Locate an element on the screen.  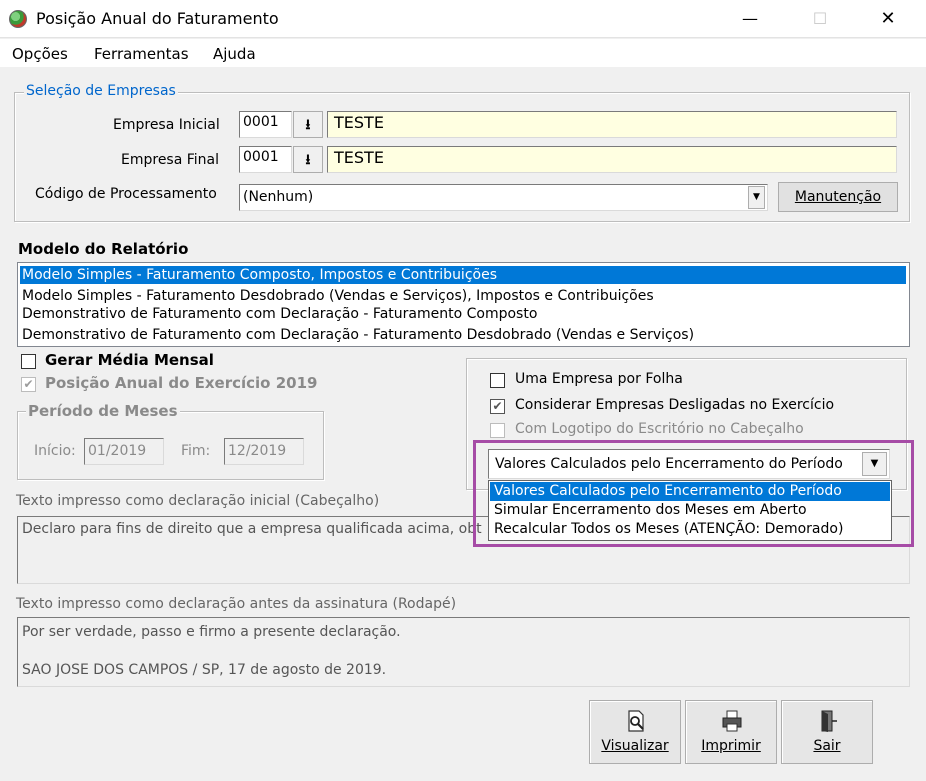
sair-button: Sair is located at coordinates (827, 732).